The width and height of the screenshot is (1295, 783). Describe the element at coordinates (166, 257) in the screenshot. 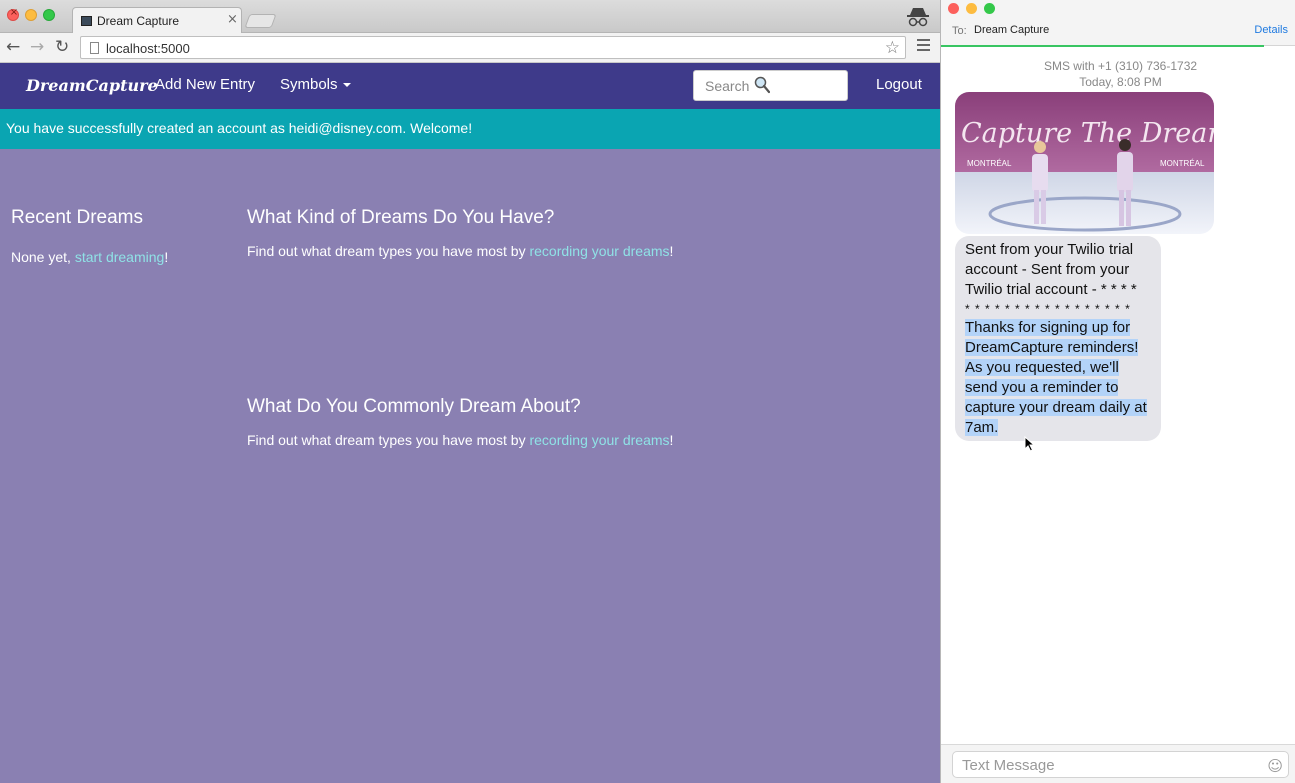

I see `recent-suffix: !` at that location.